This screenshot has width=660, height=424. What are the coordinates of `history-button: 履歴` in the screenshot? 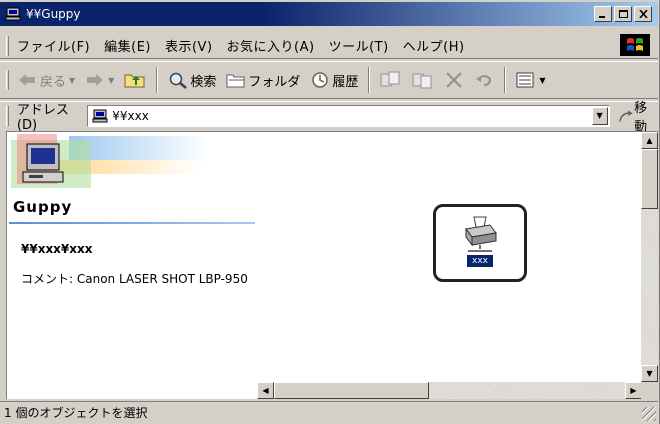 It's located at (334, 80).